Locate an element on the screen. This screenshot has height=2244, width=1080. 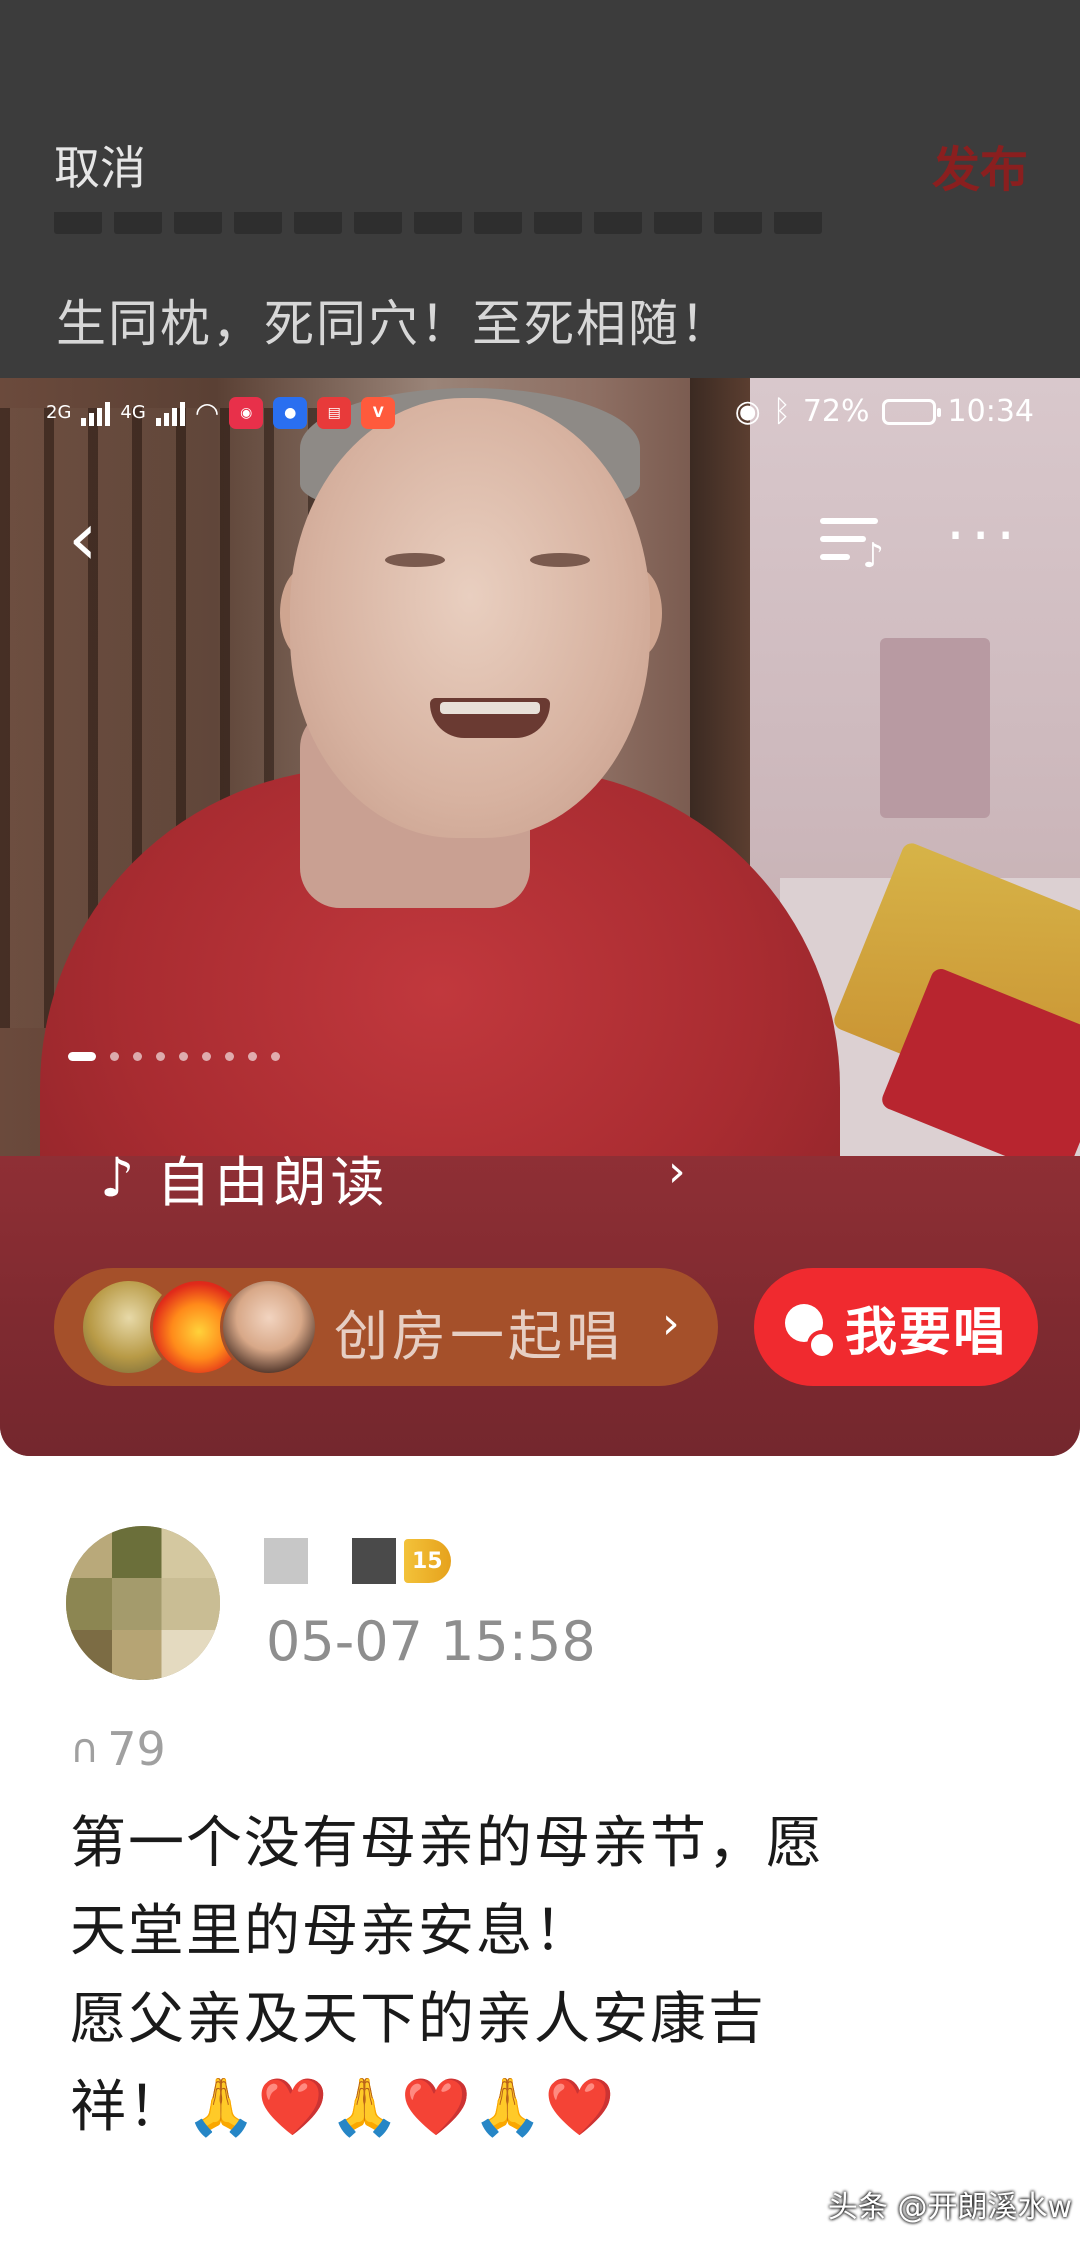
playlist-icon: ♪ is located at coordinates (853, 548).